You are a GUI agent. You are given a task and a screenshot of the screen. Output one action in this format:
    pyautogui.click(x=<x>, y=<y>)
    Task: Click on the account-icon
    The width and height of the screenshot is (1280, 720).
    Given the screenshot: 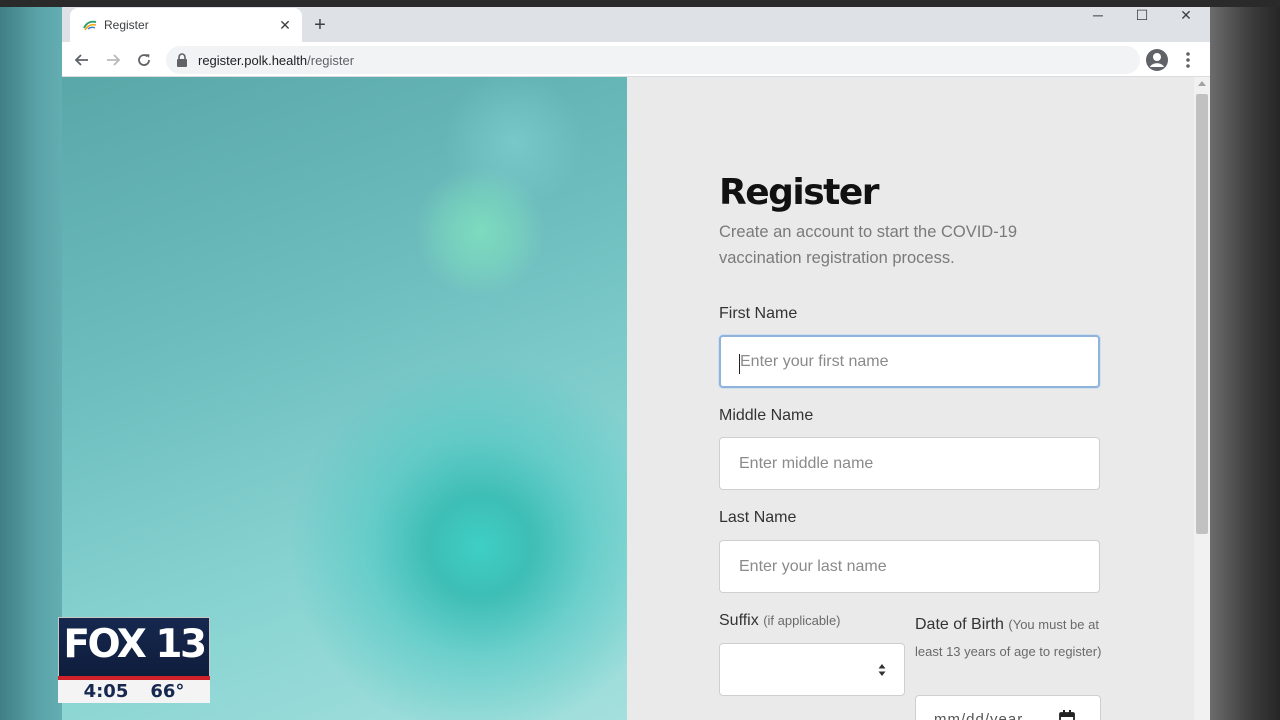 What is the action you would take?
    pyautogui.click(x=1157, y=60)
    